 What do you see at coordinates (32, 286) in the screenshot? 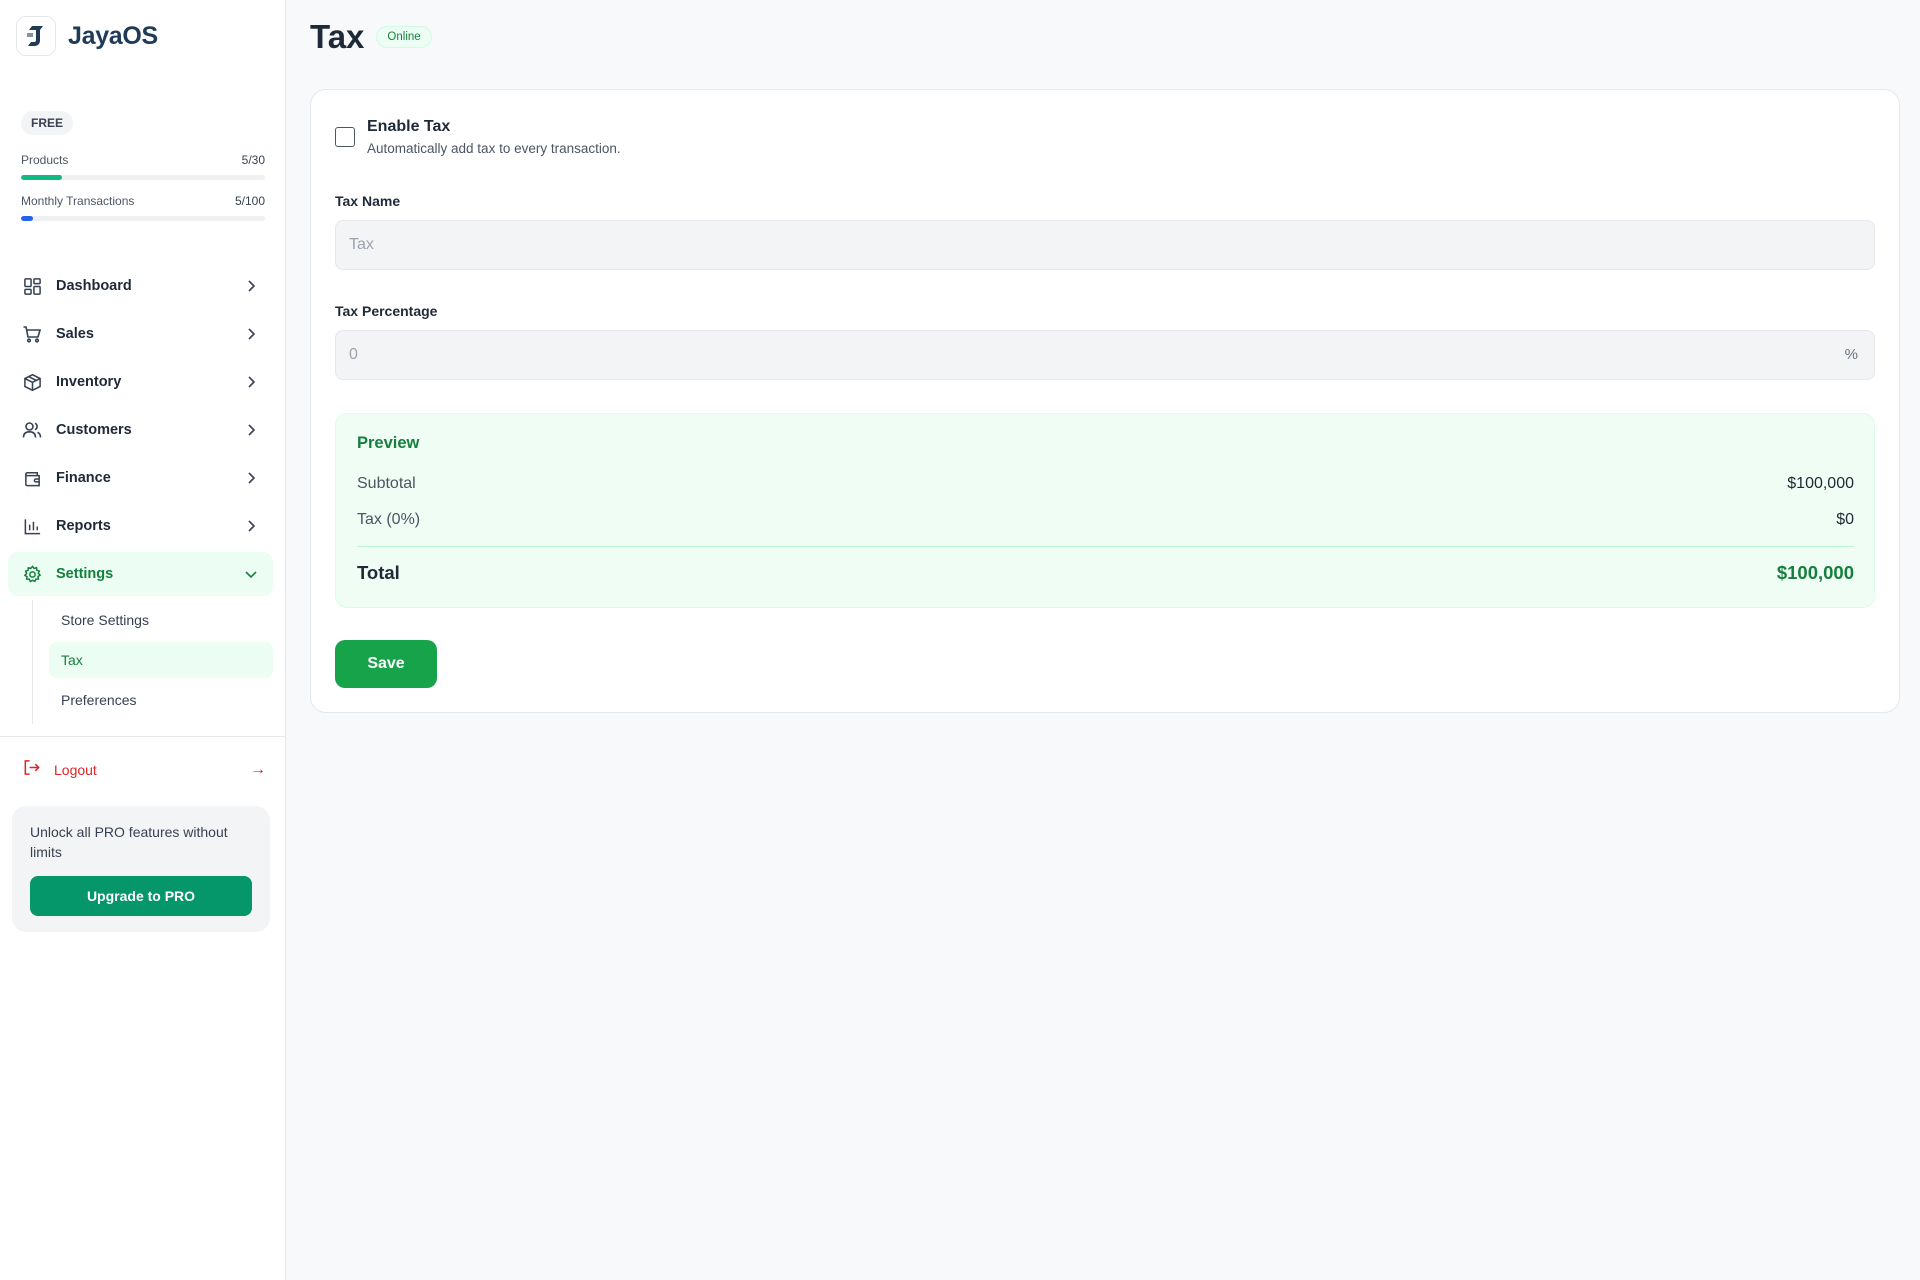
I see `dashboard-icon` at bounding box center [32, 286].